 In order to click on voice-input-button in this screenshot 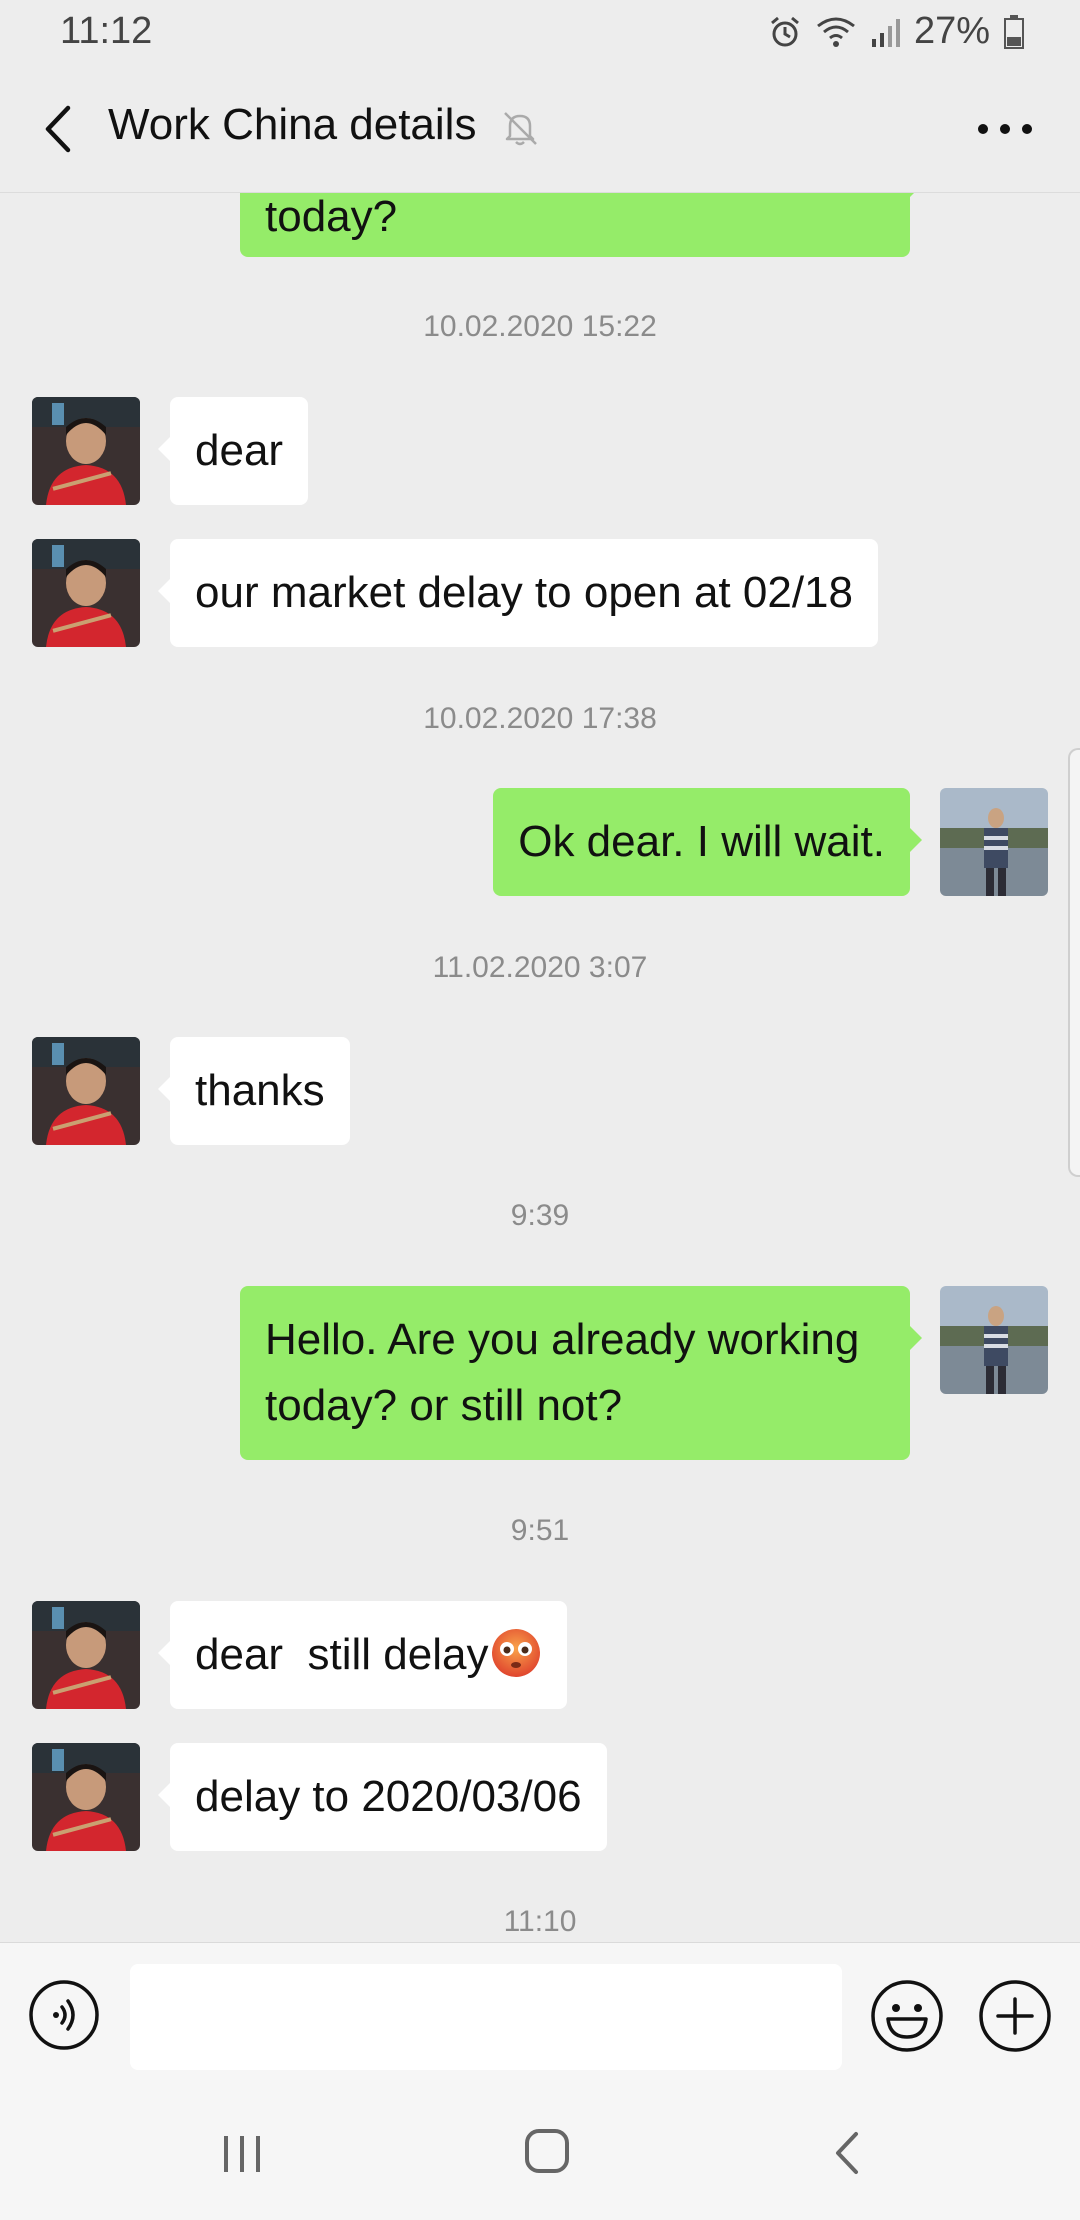, I will do `click(64, 2015)`.